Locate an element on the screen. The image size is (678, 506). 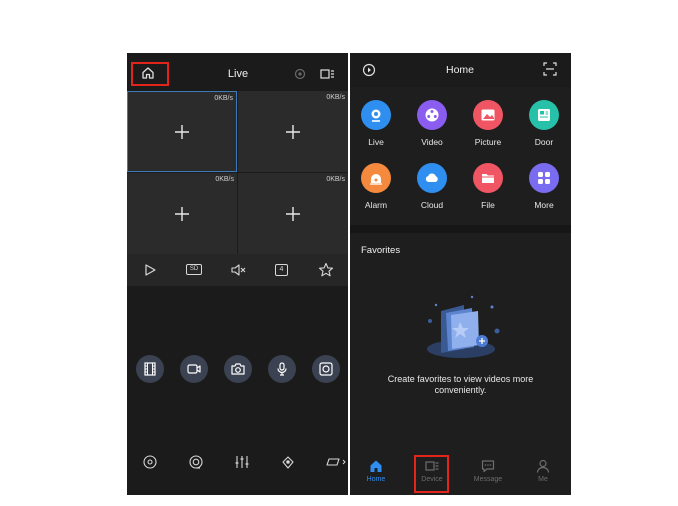
tab-label: Me is located at coordinates (543, 479).